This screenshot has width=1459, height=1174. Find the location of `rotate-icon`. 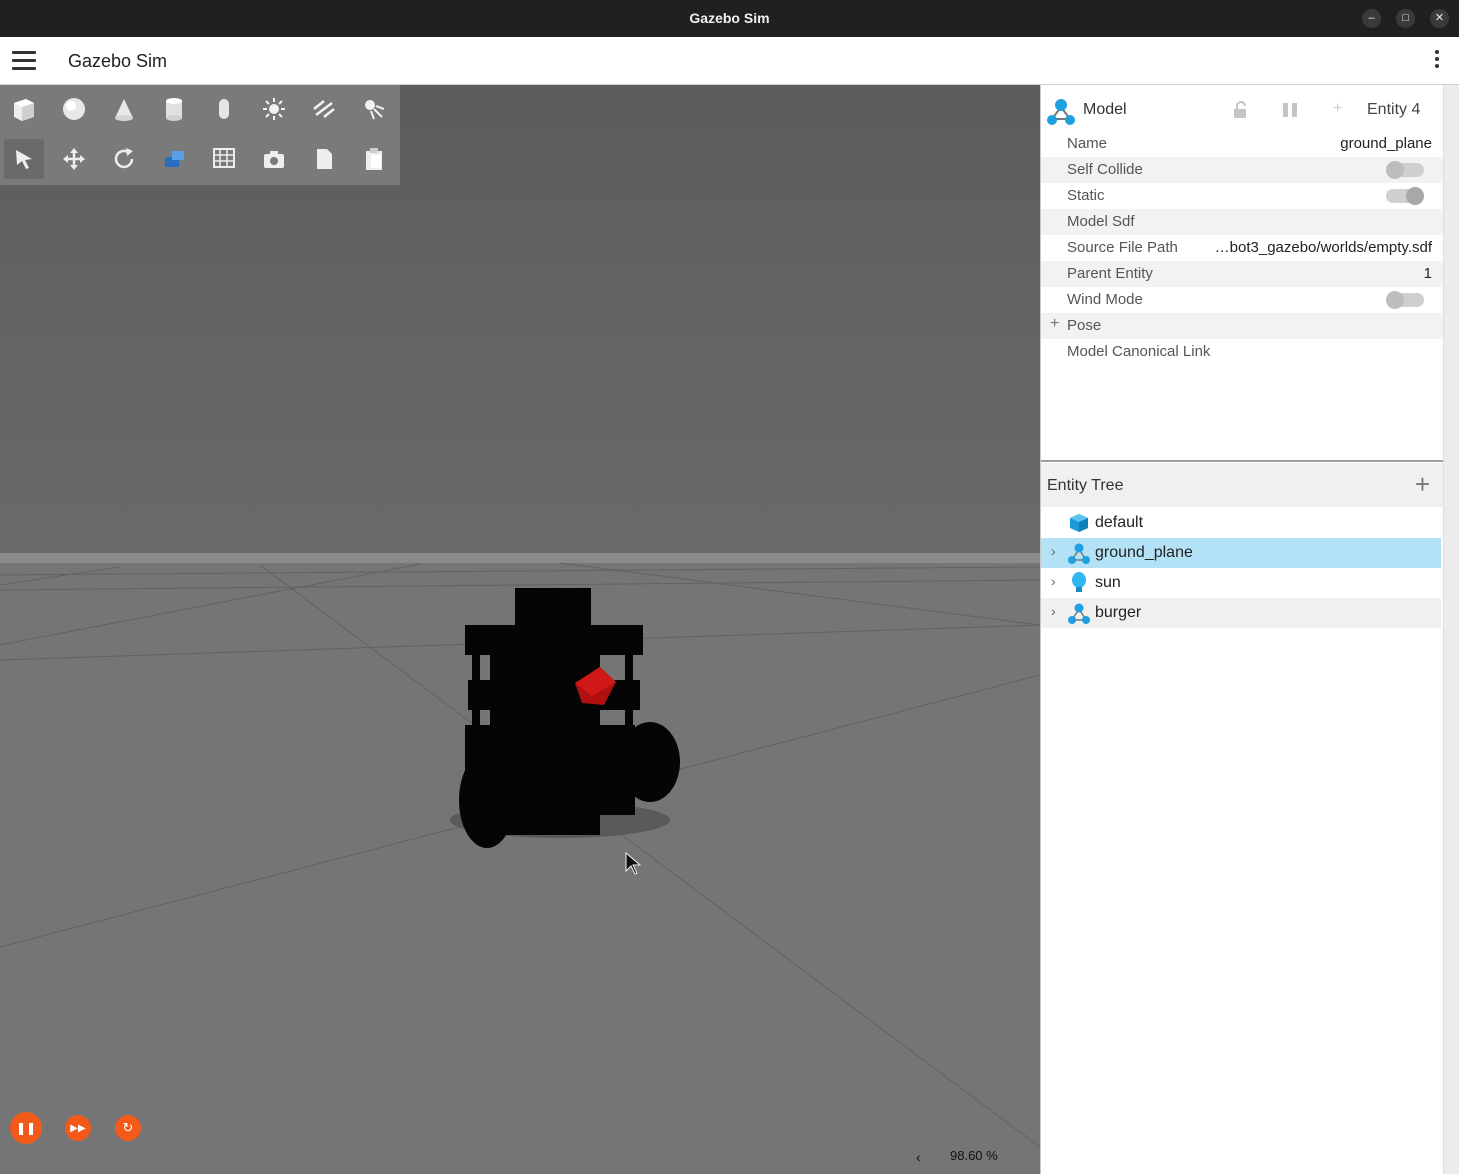

rotate-icon is located at coordinates (124, 159).